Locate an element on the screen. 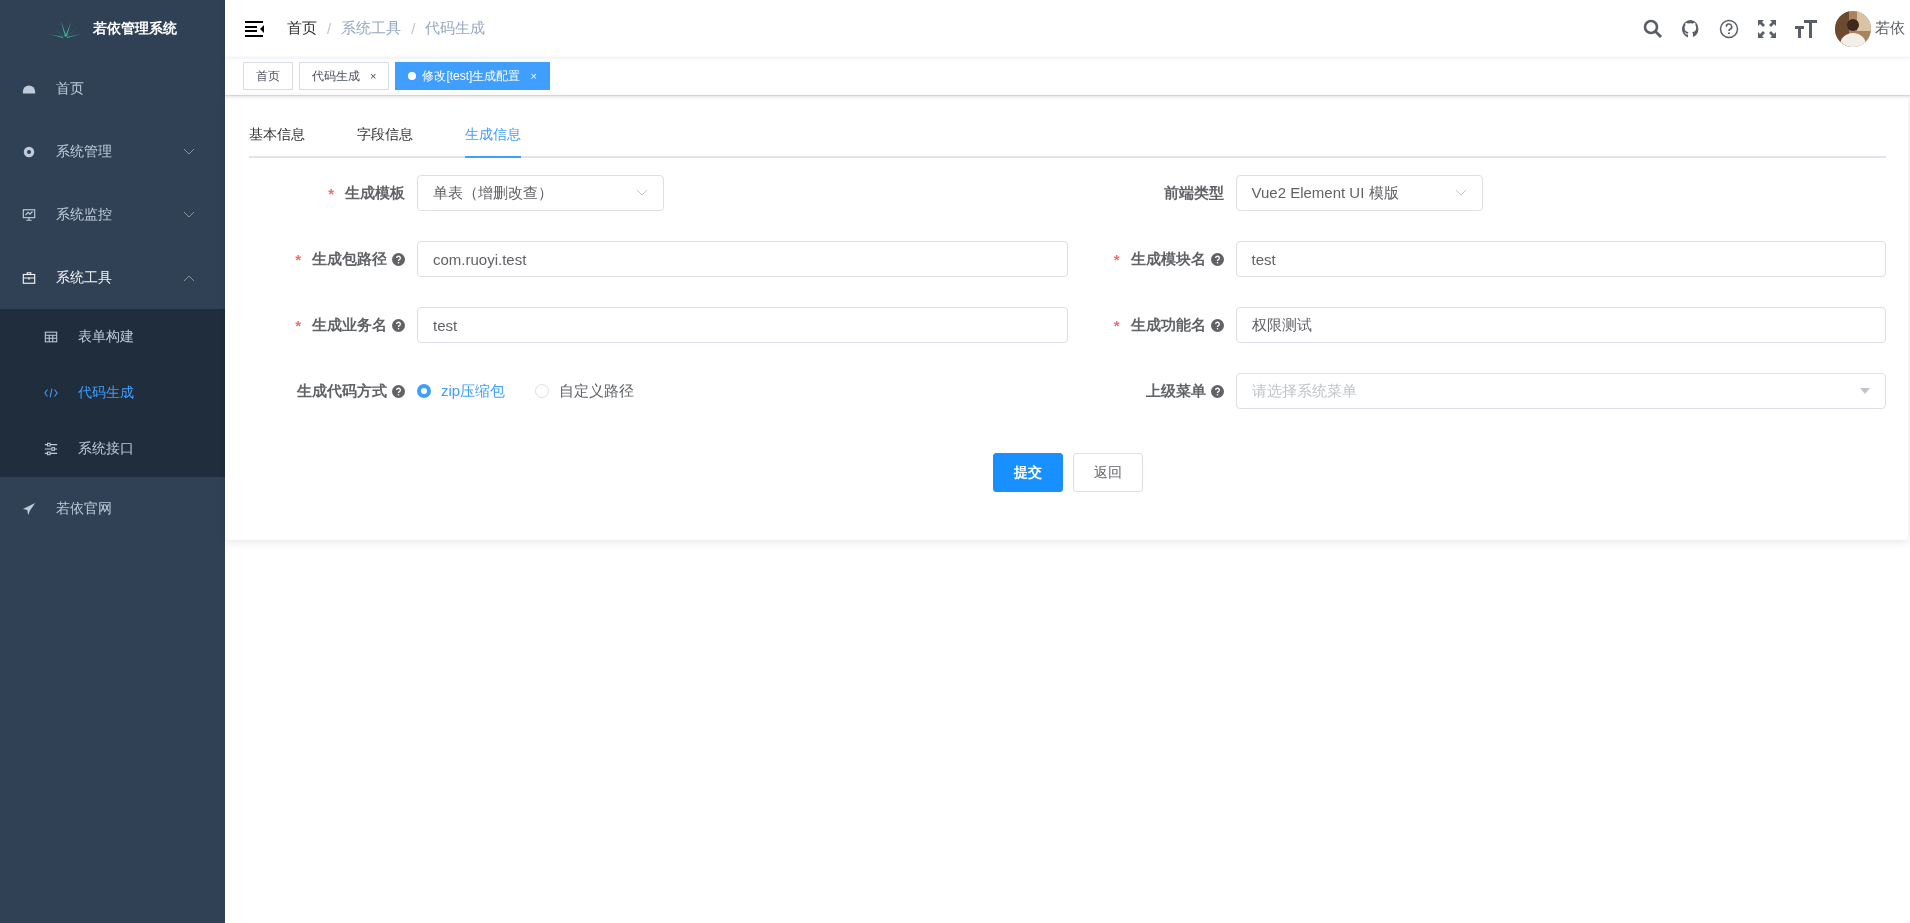 This screenshot has height=923, width=1910. github-icon is located at coordinates (1691, 28).